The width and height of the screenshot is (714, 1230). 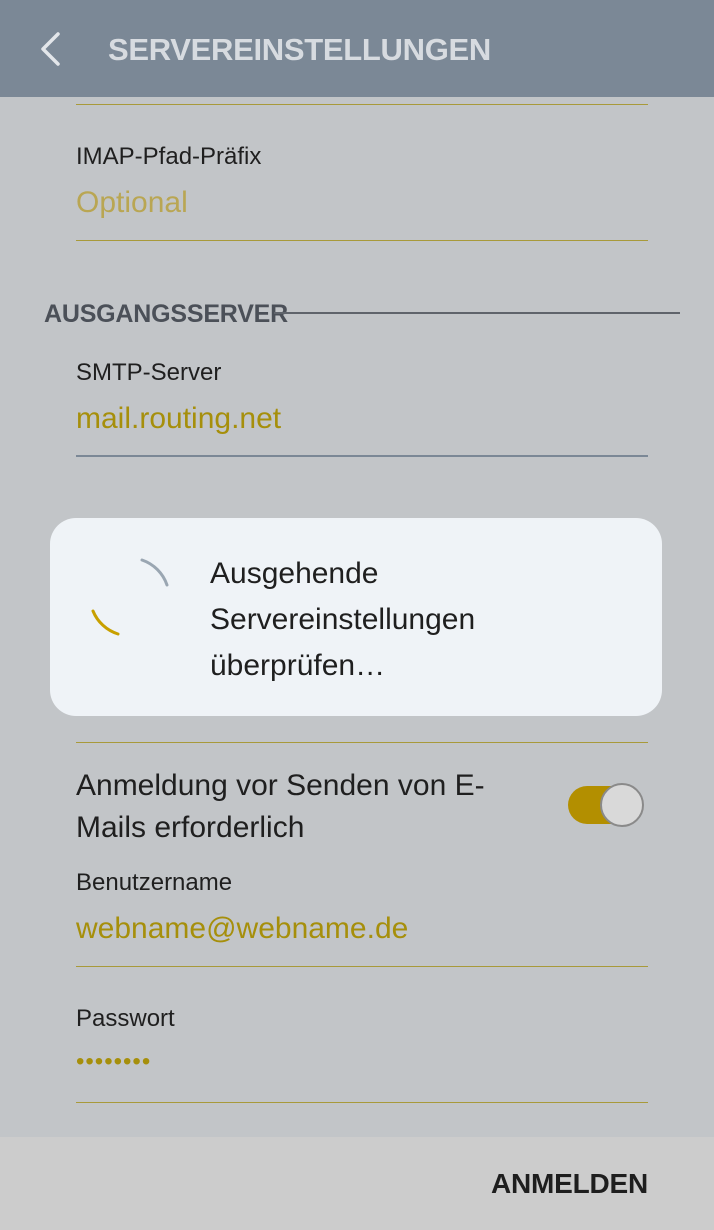 I want to click on loading-spinner-icon, so click(x=130, y=597).